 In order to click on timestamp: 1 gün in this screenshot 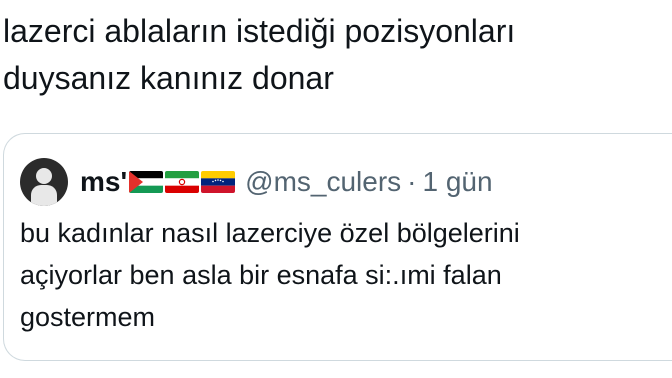, I will do `click(457, 182)`.